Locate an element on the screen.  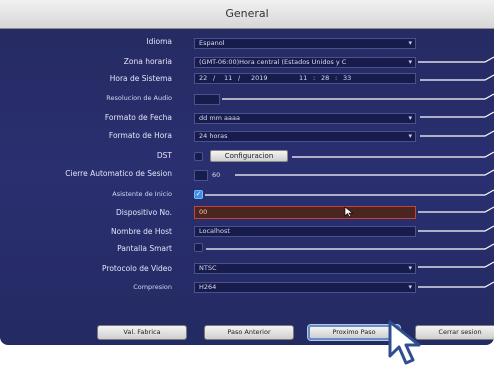
hostname-label: Nombre de Host is located at coordinates (141, 231).